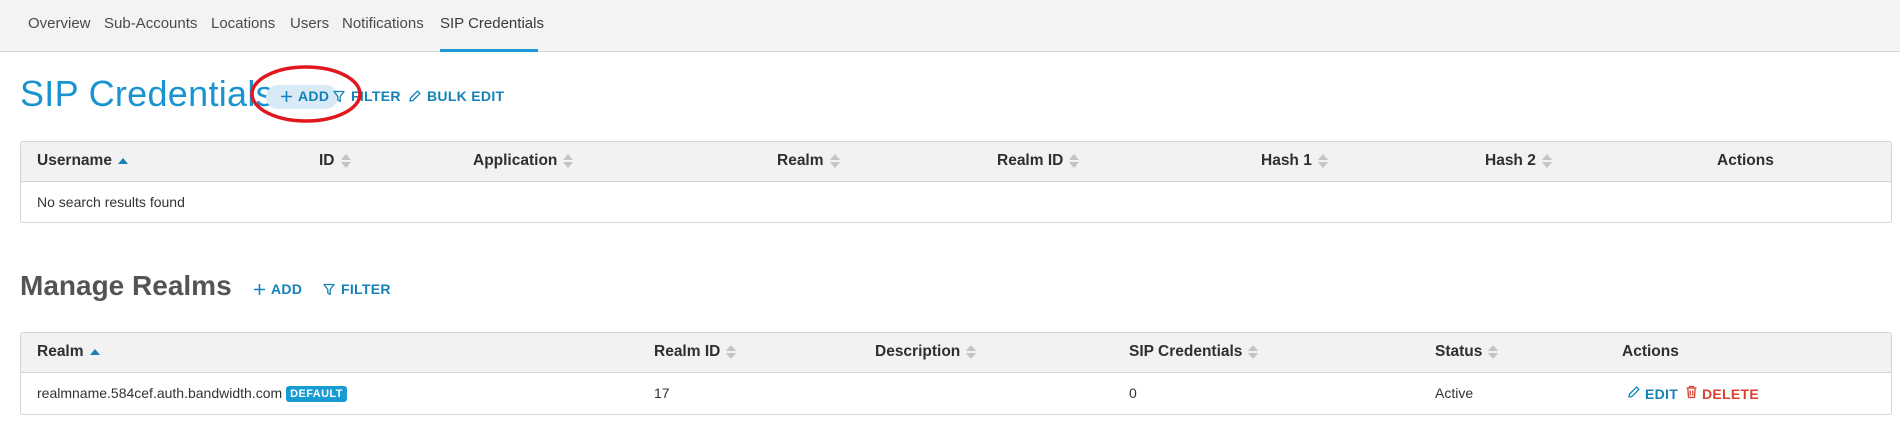 This screenshot has width=1900, height=429. What do you see at coordinates (1722, 393) in the screenshot?
I see `delete-realm-button: DELETE` at bounding box center [1722, 393].